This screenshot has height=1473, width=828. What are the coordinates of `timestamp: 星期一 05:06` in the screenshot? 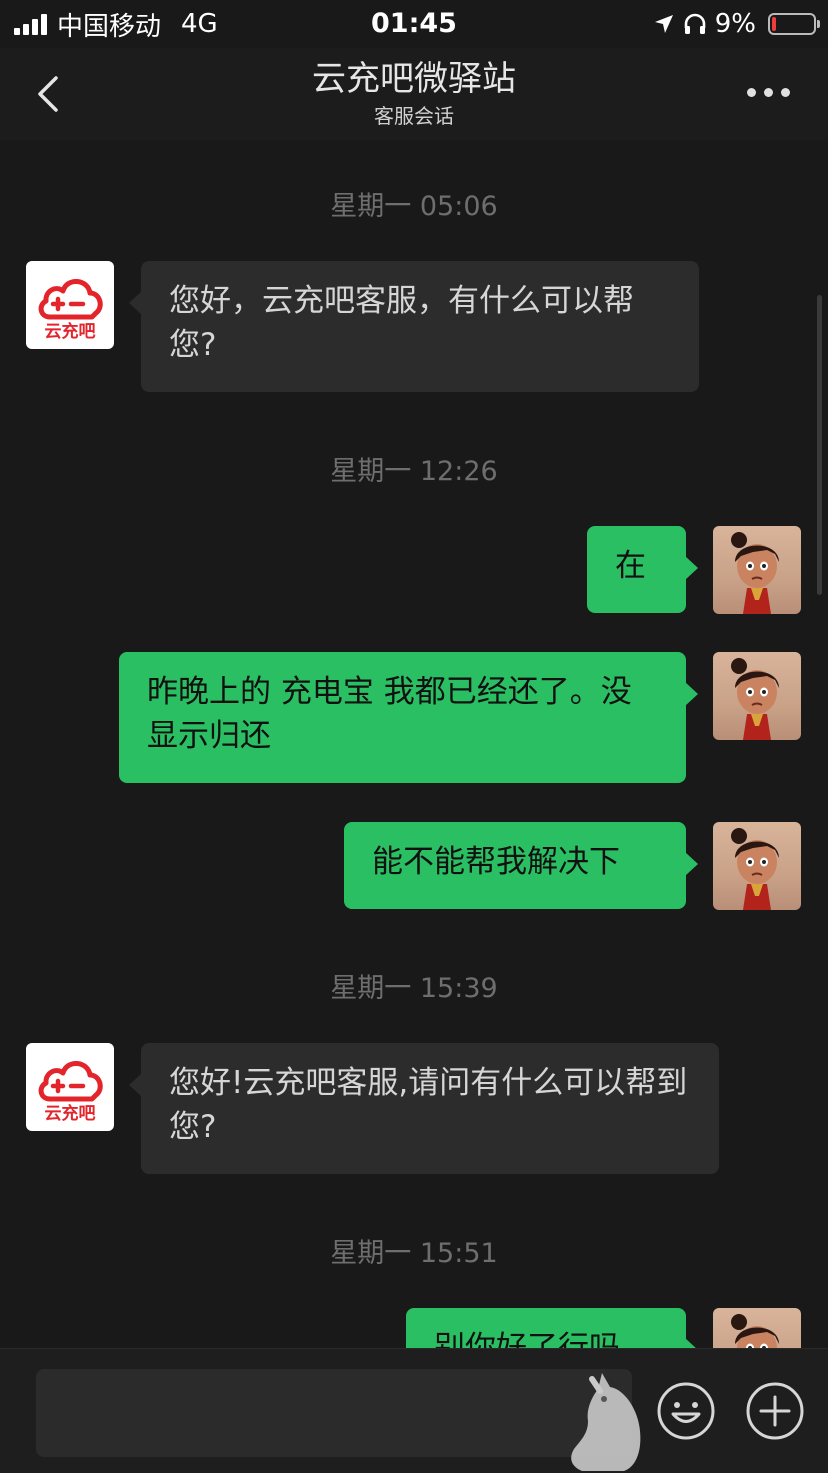 It's located at (414, 206).